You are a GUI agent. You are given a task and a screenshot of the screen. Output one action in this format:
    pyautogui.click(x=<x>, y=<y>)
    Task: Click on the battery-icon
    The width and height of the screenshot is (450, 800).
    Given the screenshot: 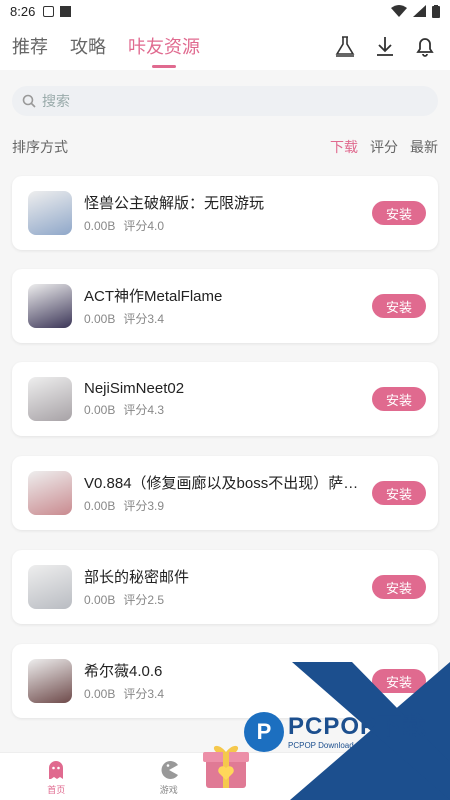 What is the action you would take?
    pyautogui.click(x=436, y=11)
    